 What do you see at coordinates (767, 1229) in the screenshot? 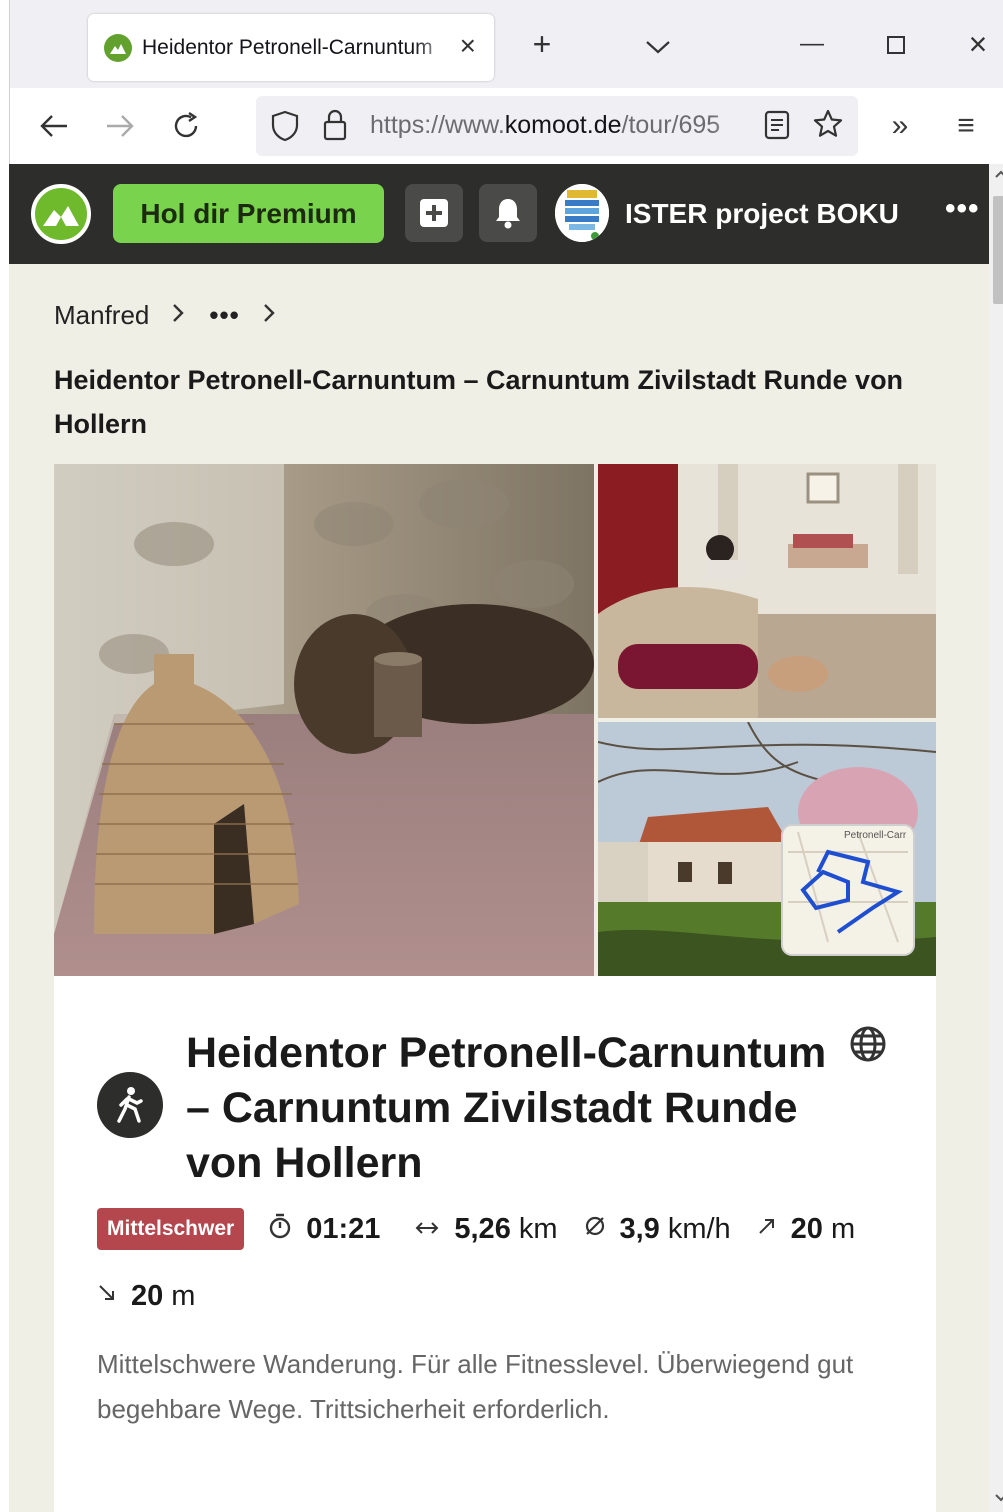
I see `uphill-arrow-icon` at bounding box center [767, 1229].